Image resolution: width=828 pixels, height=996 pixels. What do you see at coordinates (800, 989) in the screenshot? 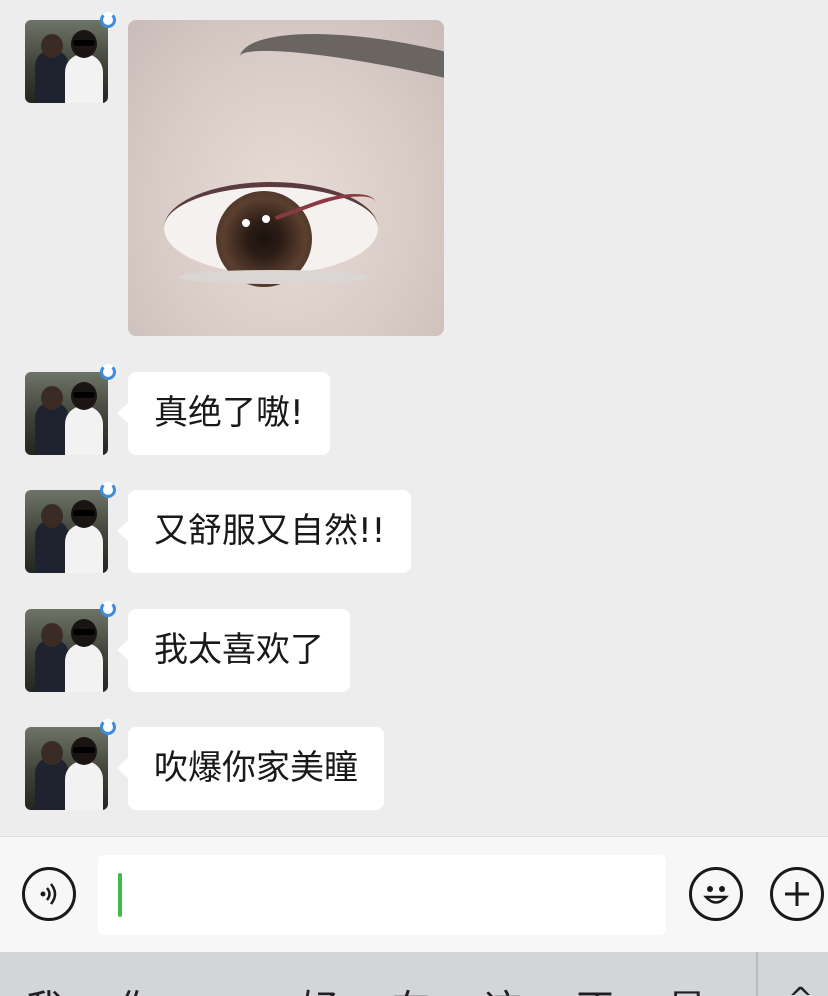
I see `chevron-up-icon: ^` at bounding box center [800, 989].